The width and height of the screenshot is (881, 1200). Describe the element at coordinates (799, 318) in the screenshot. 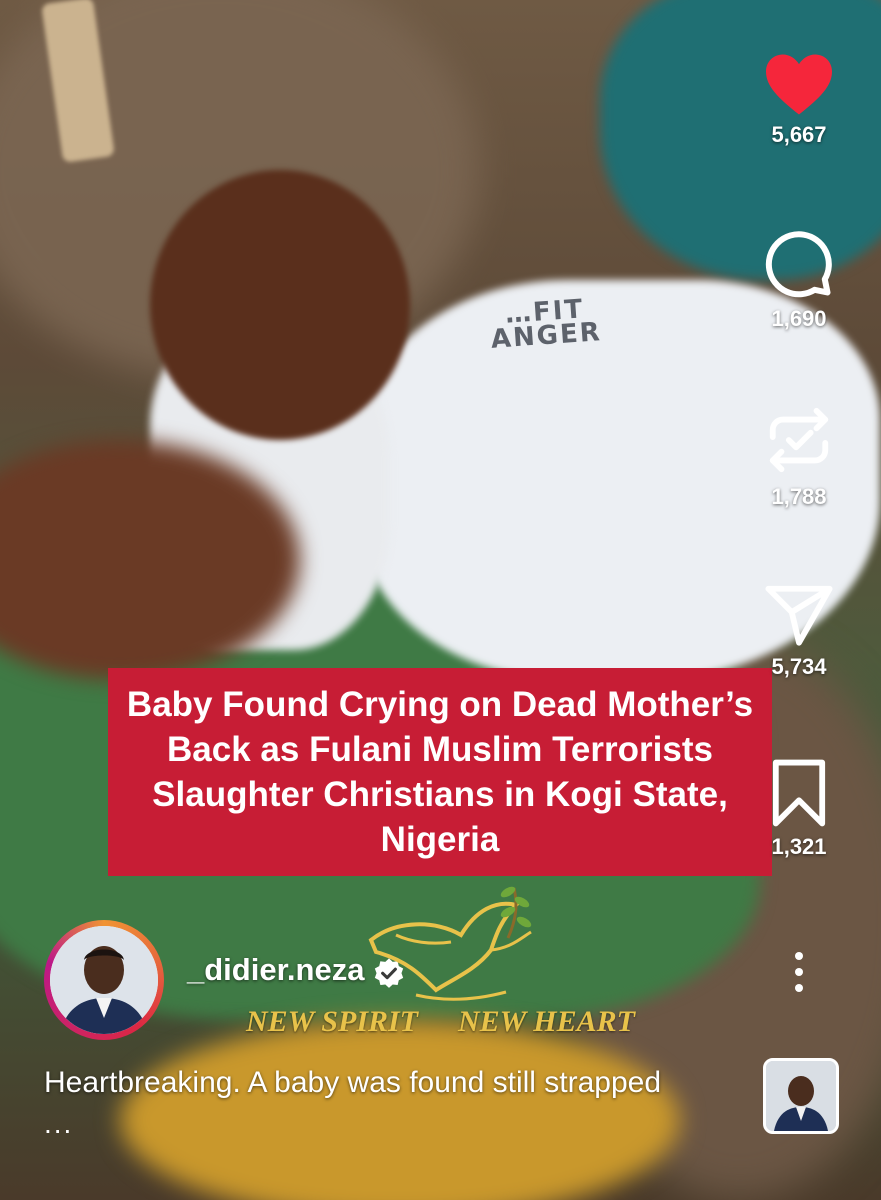

I see `comment-count: 1,690` at that location.